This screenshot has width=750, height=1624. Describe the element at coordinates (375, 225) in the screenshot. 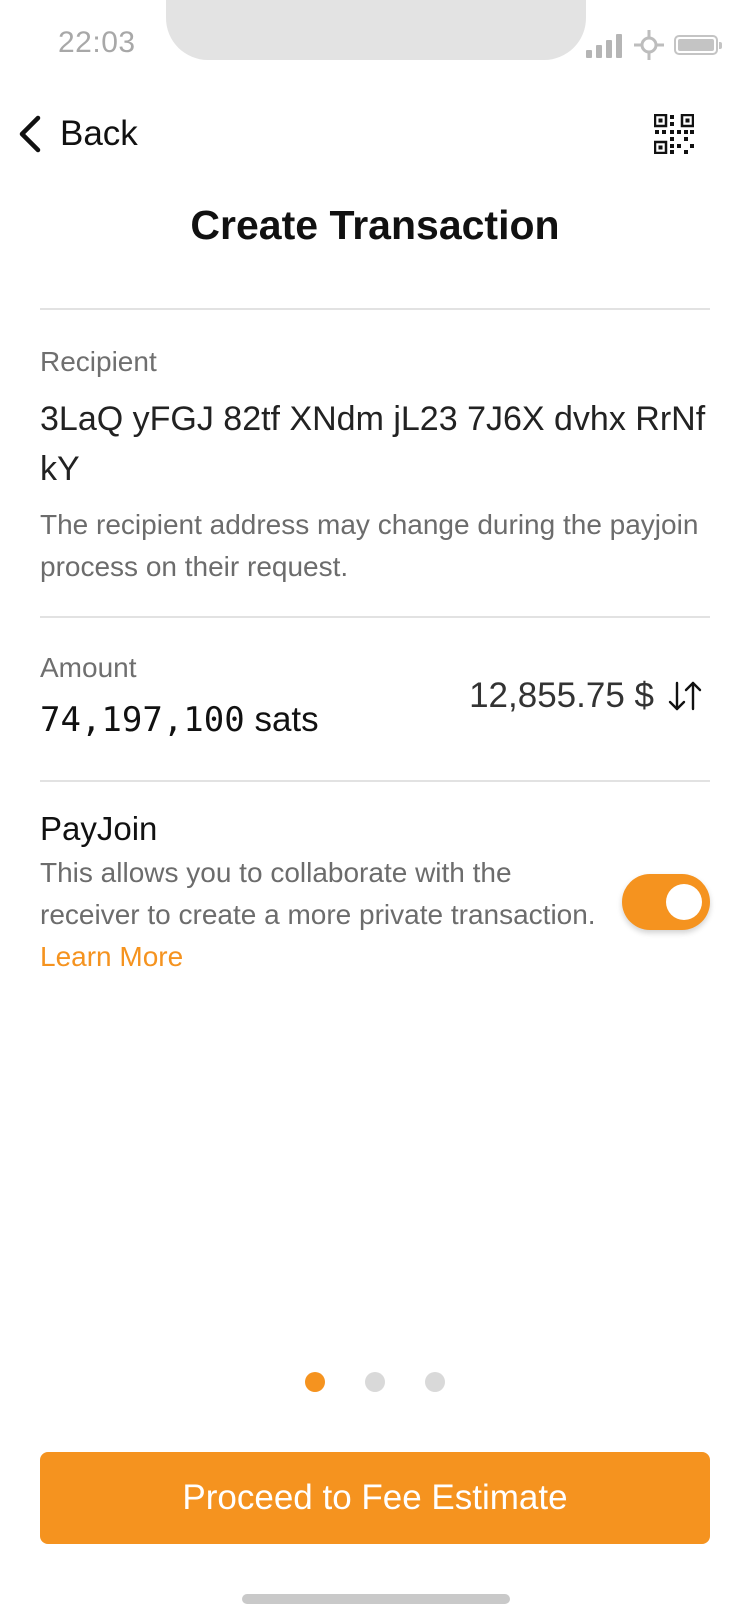

I see `page-title: Create Transaction` at that location.